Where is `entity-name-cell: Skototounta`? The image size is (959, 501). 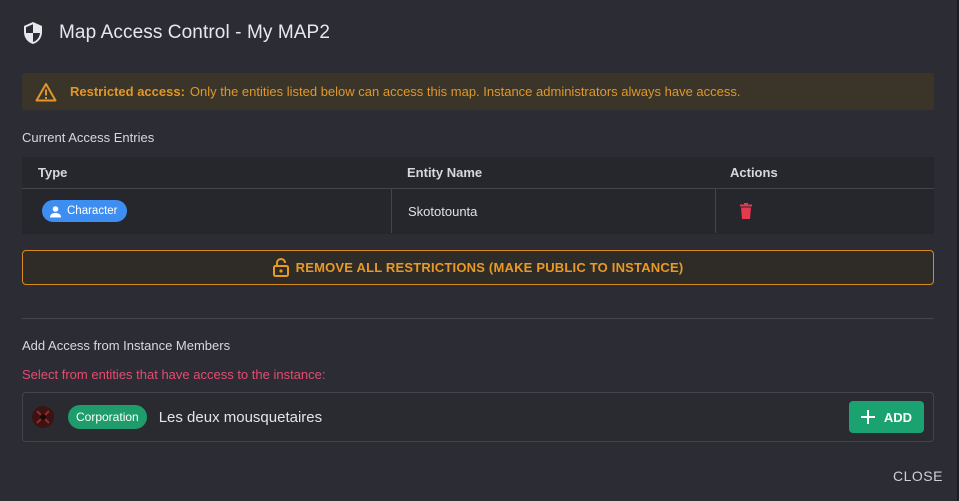 entity-name-cell: Skototounta is located at coordinates (553, 211).